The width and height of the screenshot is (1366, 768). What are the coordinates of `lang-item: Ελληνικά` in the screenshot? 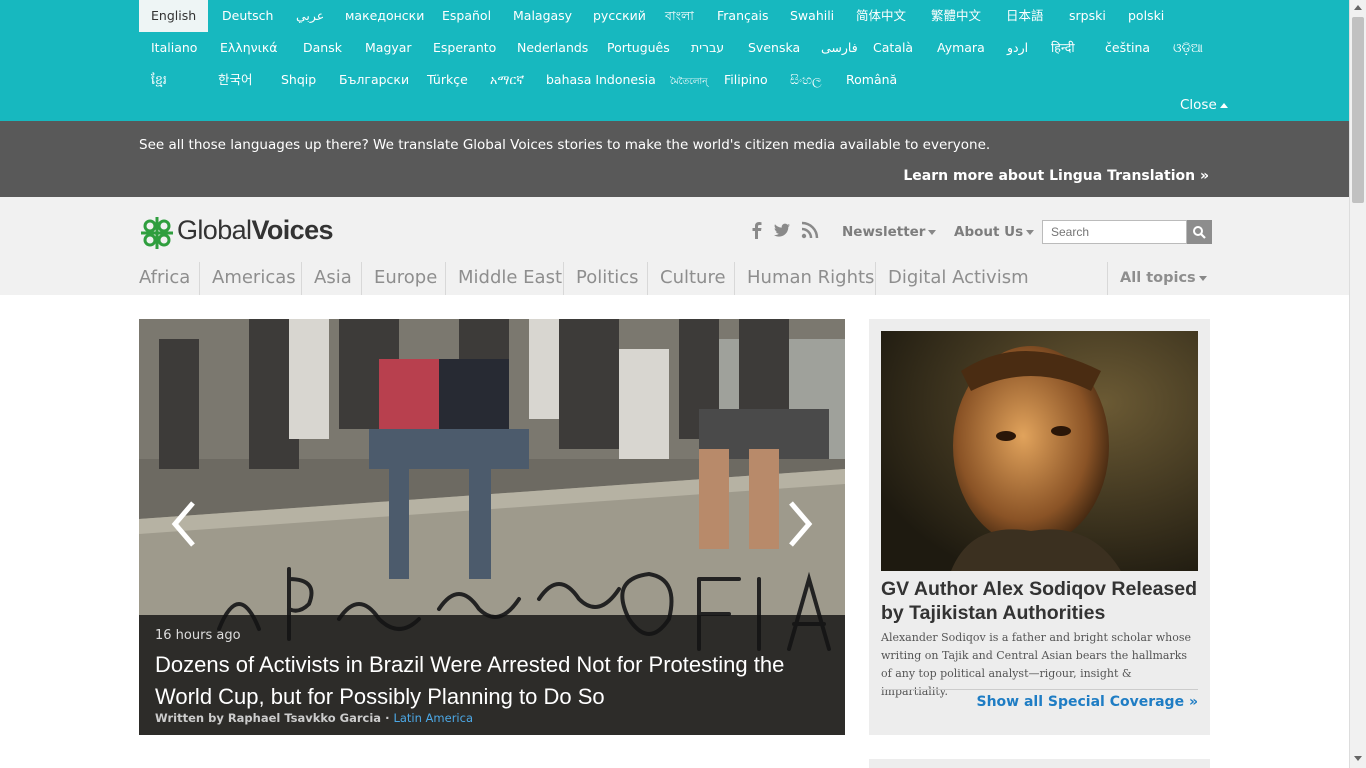 It's located at (248, 48).